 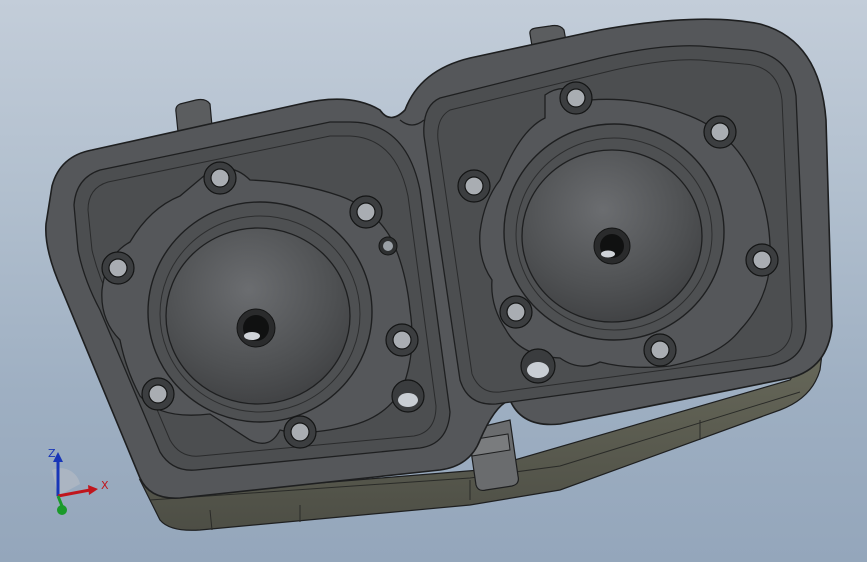 I want to click on x-axis-arrow-icon, so click(x=93, y=490).